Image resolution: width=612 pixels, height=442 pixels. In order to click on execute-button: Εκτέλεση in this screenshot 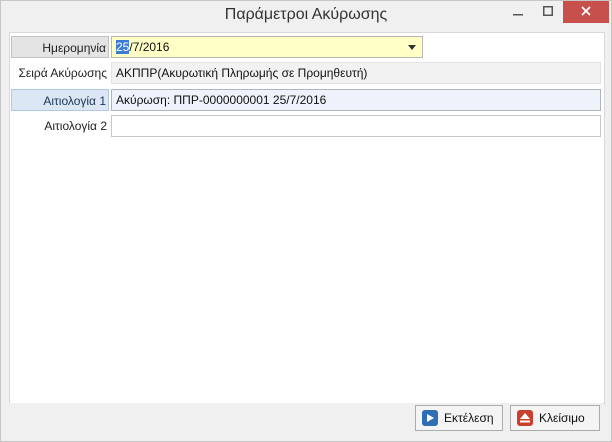, I will do `click(459, 418)`.